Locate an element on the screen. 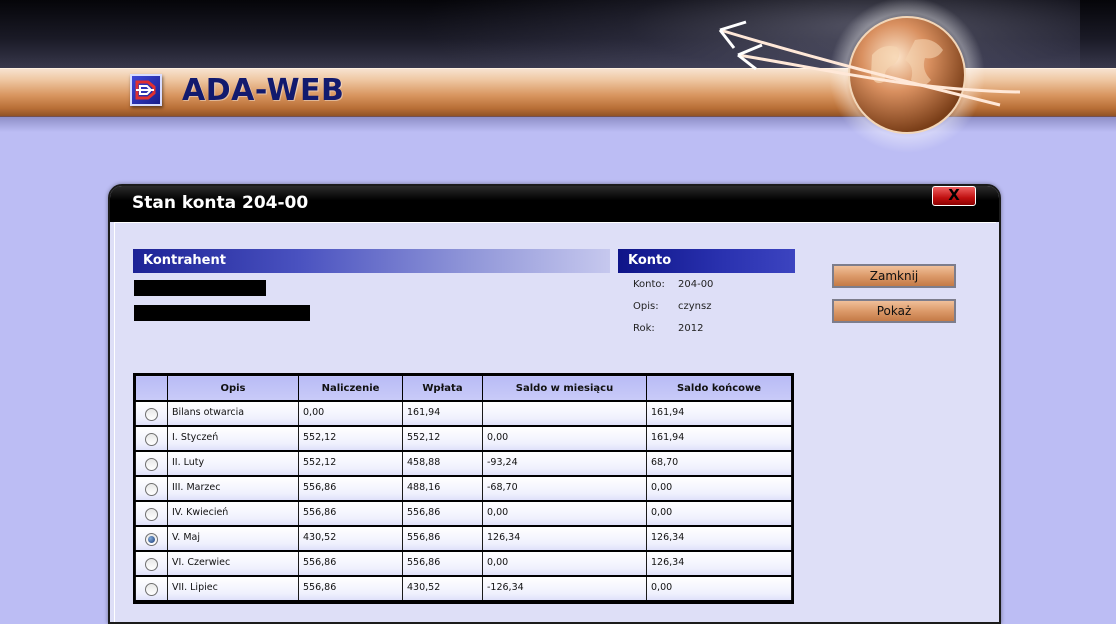 The width and height of the screenshot is (1116, 624). table-row: V. Maj 430,52 556,86 126,34 126,34 is located at coordinates (463, 538).